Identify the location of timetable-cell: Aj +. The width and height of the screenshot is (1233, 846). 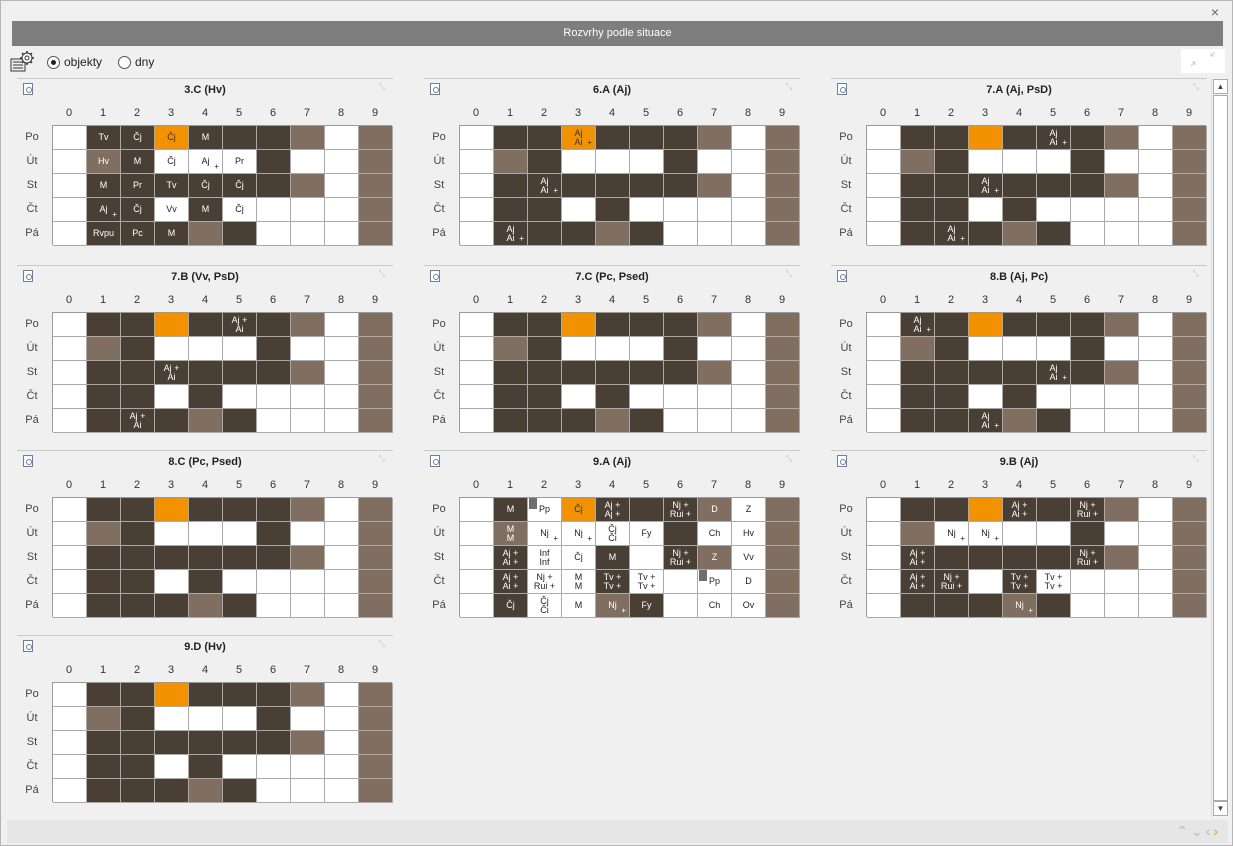
(104, 210).